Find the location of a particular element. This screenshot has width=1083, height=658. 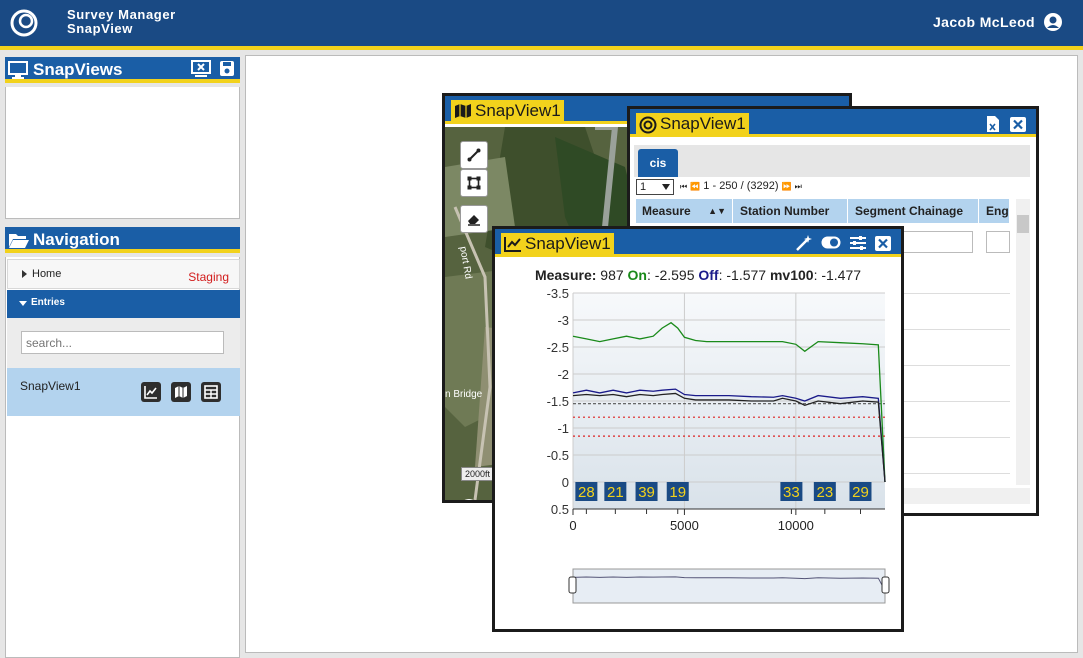

x-tick-label: 5000 is located at coordinates (684, 525).